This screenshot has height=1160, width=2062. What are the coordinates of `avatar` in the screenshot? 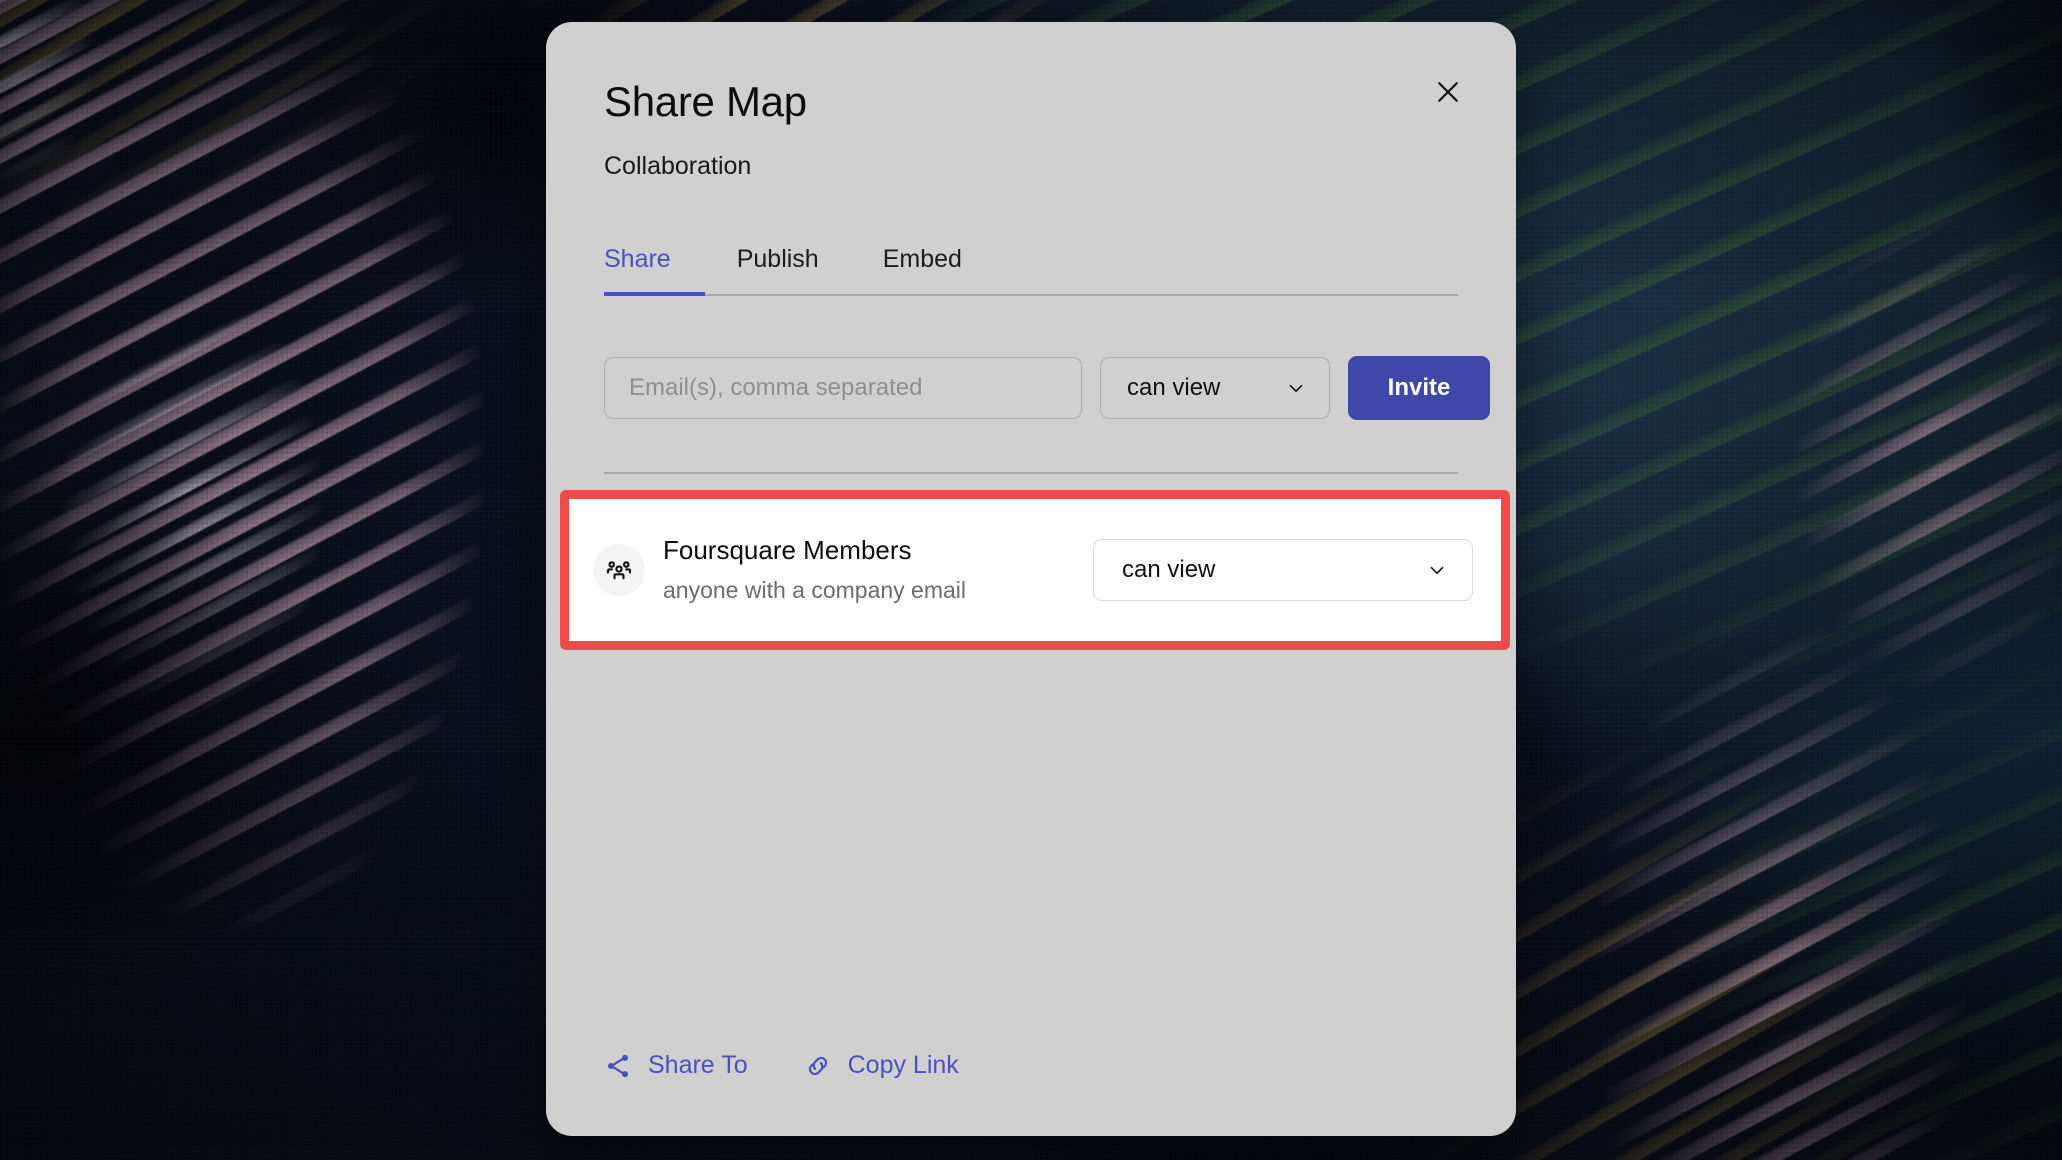 It's located at (619, 570).